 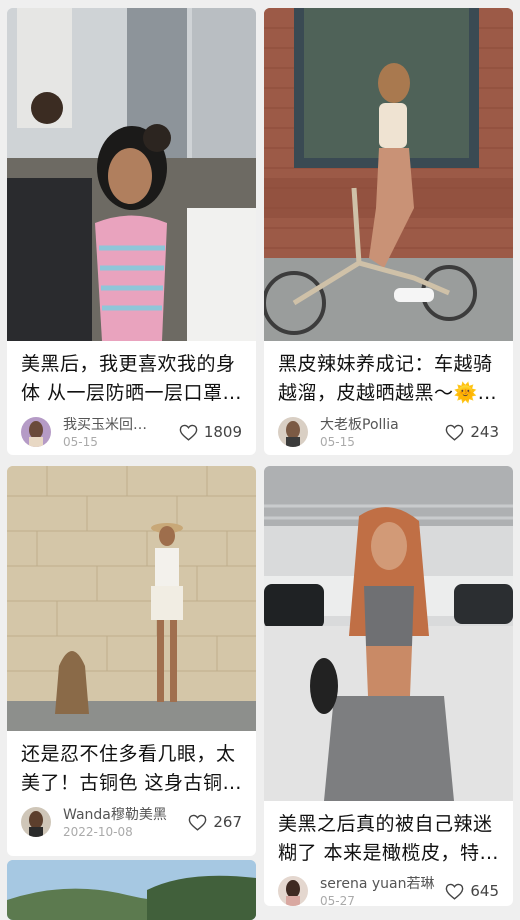 I want to click on post-date: 05-27, so click(x=337, y=900).